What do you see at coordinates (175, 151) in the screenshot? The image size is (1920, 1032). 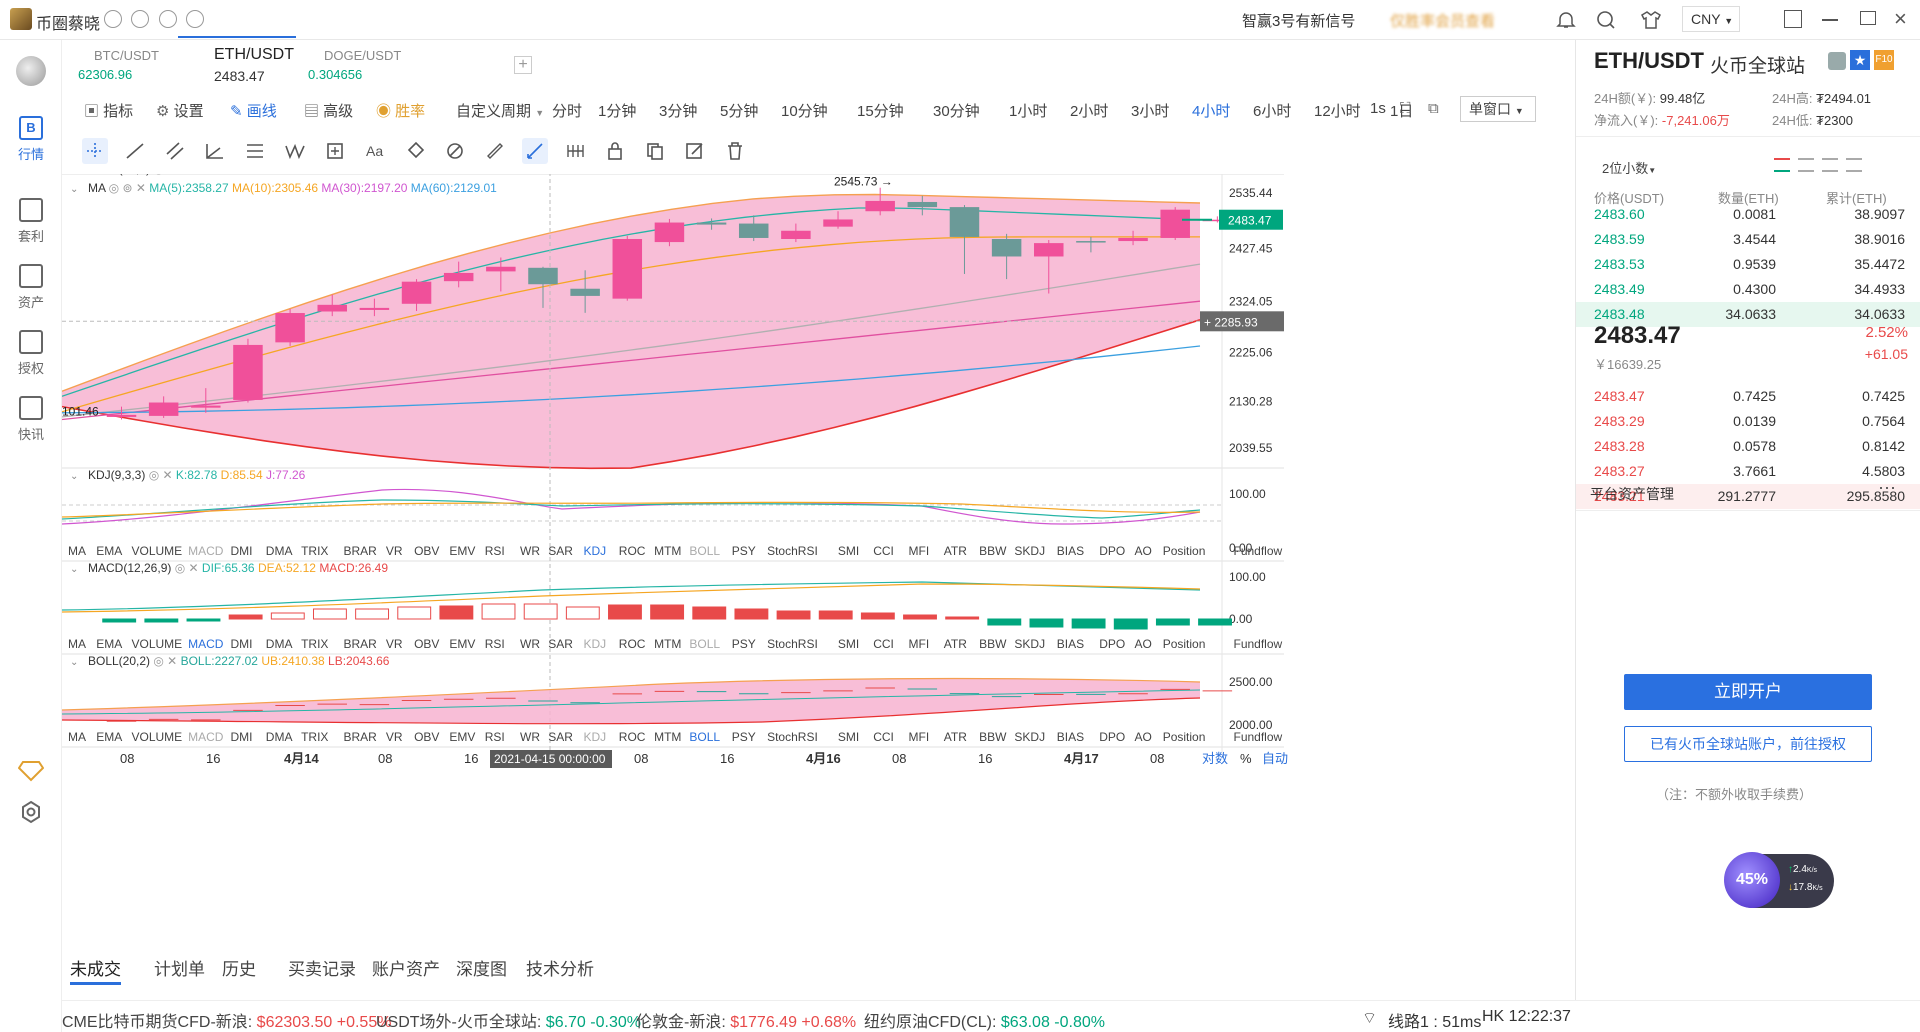 I see `parallel-tool-icon` at bounding box center [175, 151].